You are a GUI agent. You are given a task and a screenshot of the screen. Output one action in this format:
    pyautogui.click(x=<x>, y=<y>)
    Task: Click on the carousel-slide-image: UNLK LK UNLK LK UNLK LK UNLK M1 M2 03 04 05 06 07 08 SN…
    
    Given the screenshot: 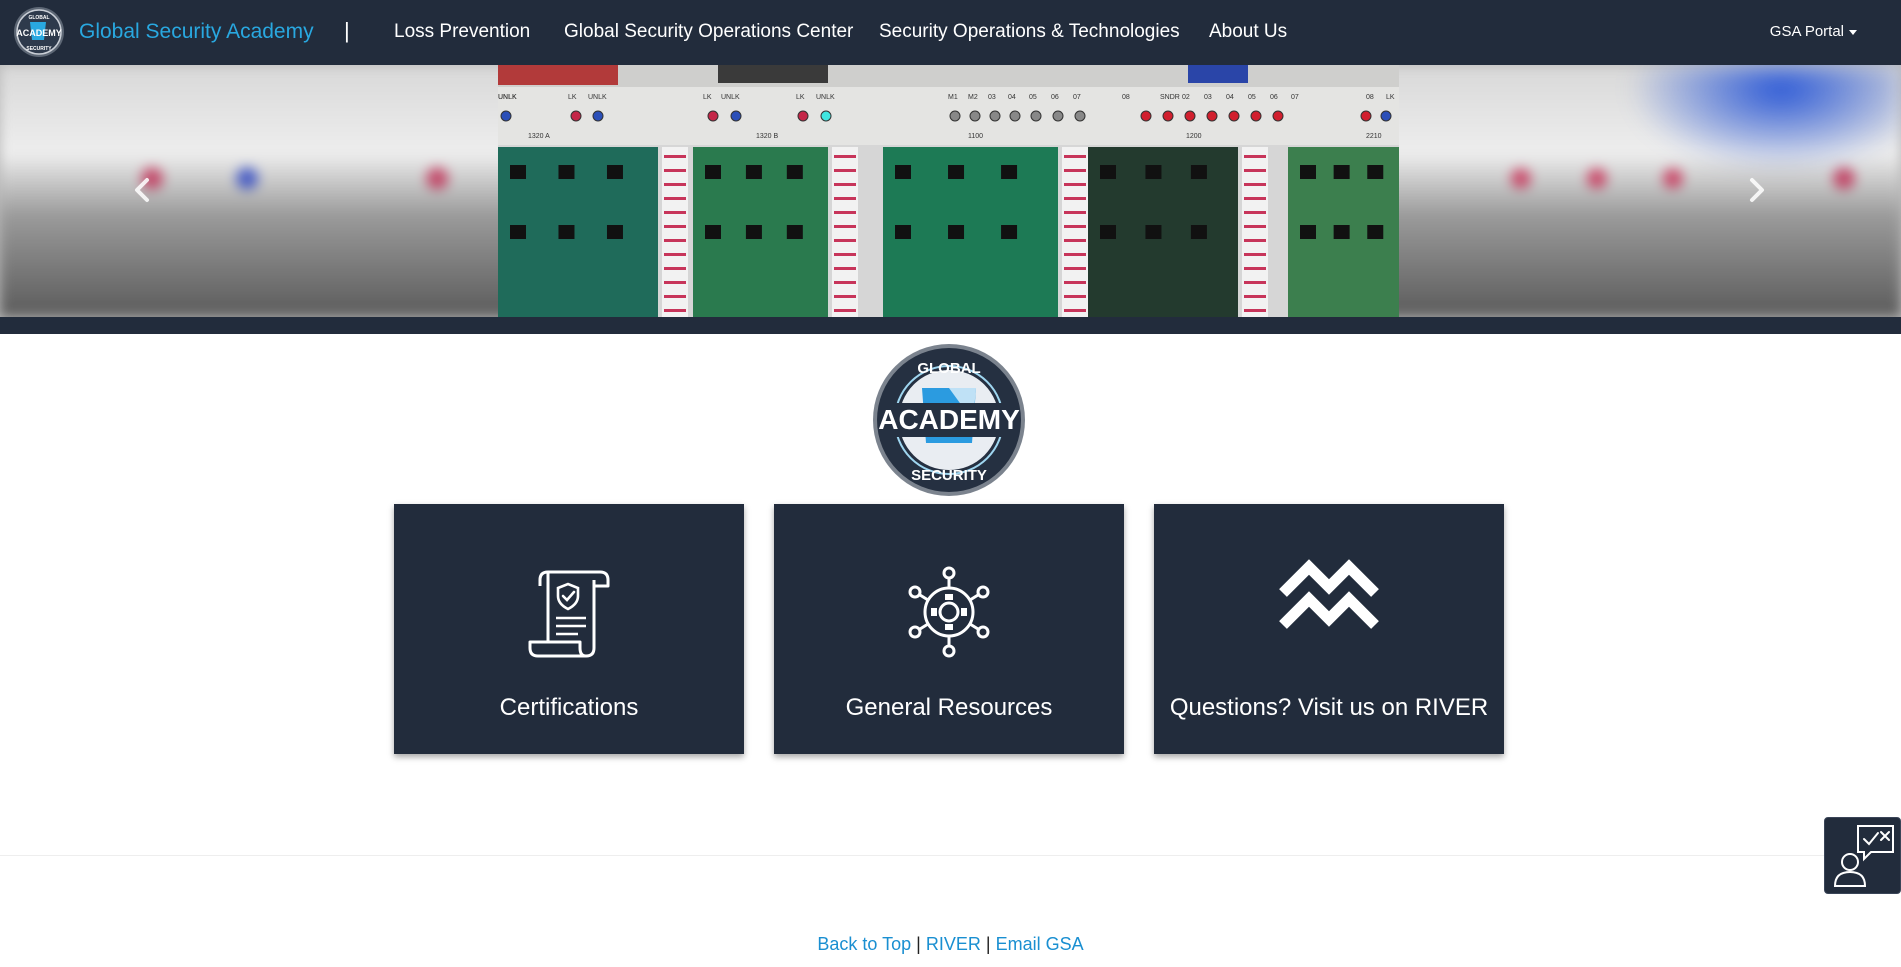 What is the action you would take?
    pyautogui.click(x=948, y=191)
    